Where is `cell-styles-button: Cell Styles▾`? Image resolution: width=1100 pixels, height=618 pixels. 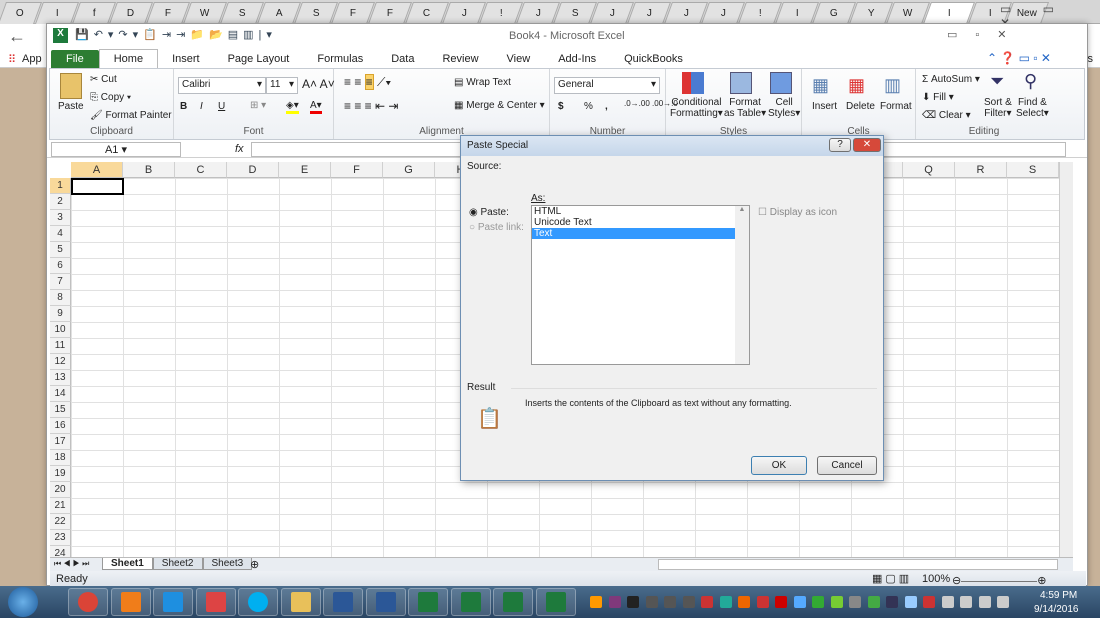
cell-styles-button: Cell Styles▾ is located at coordinates (784, 108).